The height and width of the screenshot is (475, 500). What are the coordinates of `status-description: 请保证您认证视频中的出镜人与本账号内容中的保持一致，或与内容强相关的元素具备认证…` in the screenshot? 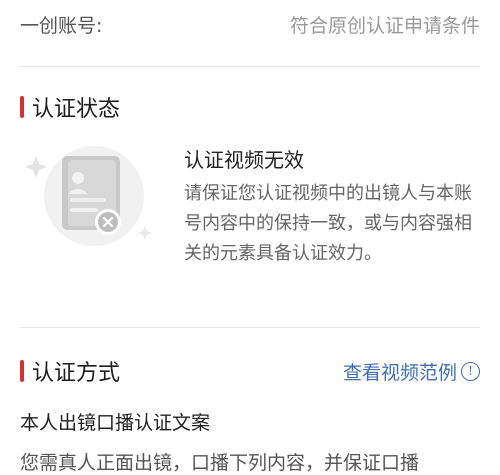 It's located at (328, 223).